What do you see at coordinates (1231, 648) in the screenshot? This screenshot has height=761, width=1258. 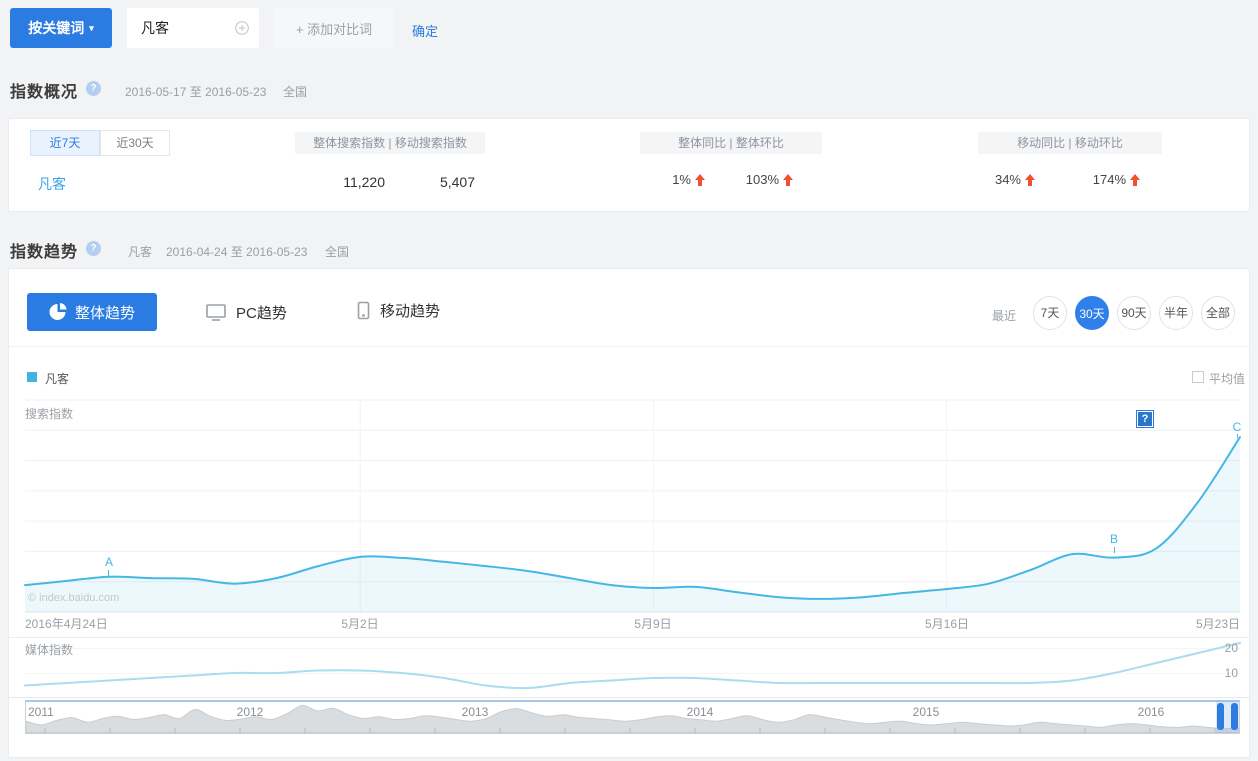 I see `media-tick-20: 20` at bounding box center [1231, 648].